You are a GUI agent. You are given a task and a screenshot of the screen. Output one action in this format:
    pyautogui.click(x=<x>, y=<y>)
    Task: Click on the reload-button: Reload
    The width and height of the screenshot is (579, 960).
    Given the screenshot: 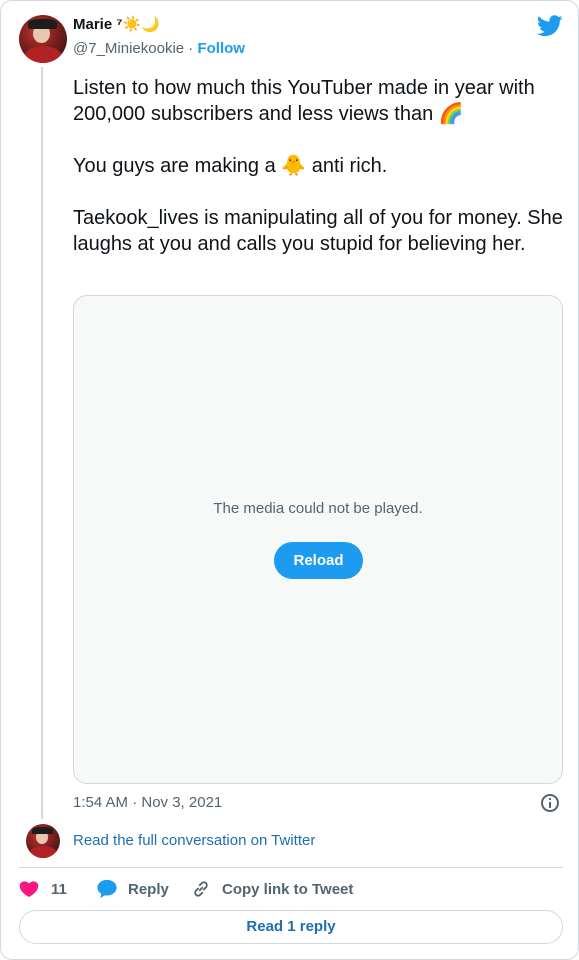 What is the action you would take?
    pyautogui.click(x=318, y=560)
    